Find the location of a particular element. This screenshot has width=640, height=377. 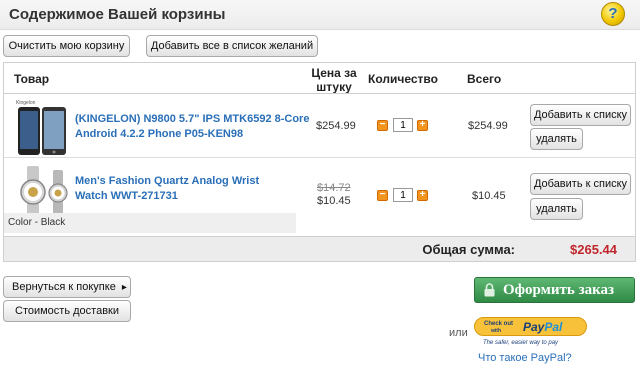

what-is-paypal-link: Что такое PayPal? is located at coordinates (525, 358).